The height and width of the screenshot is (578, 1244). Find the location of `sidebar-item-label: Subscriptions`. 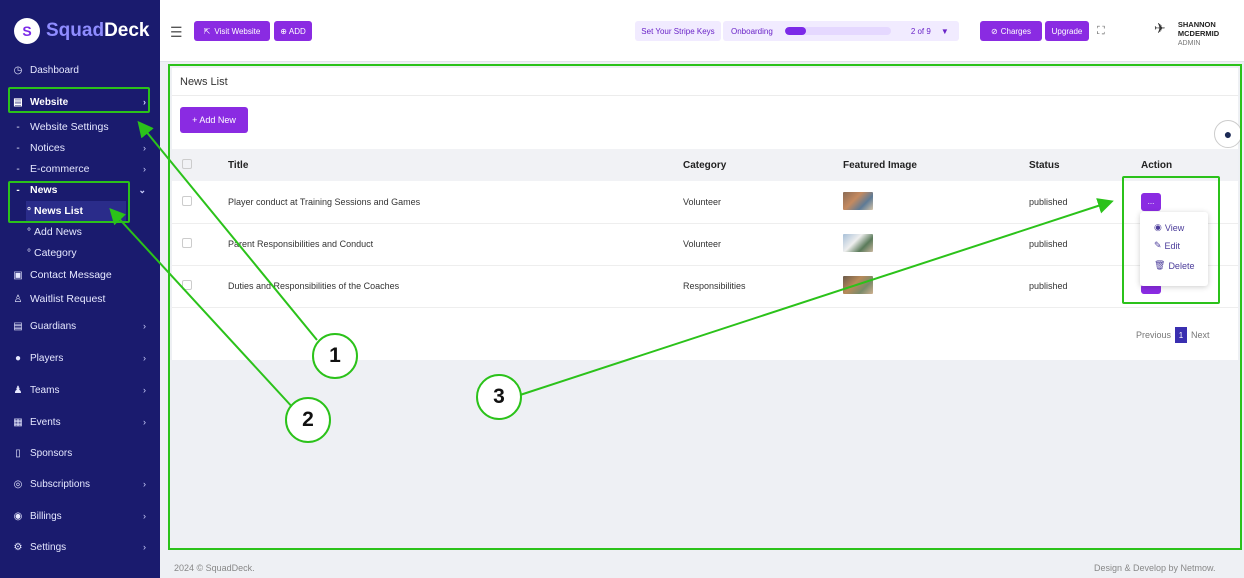

sidebar-item-label: Subscriptions is located at coordinates (60, 484).